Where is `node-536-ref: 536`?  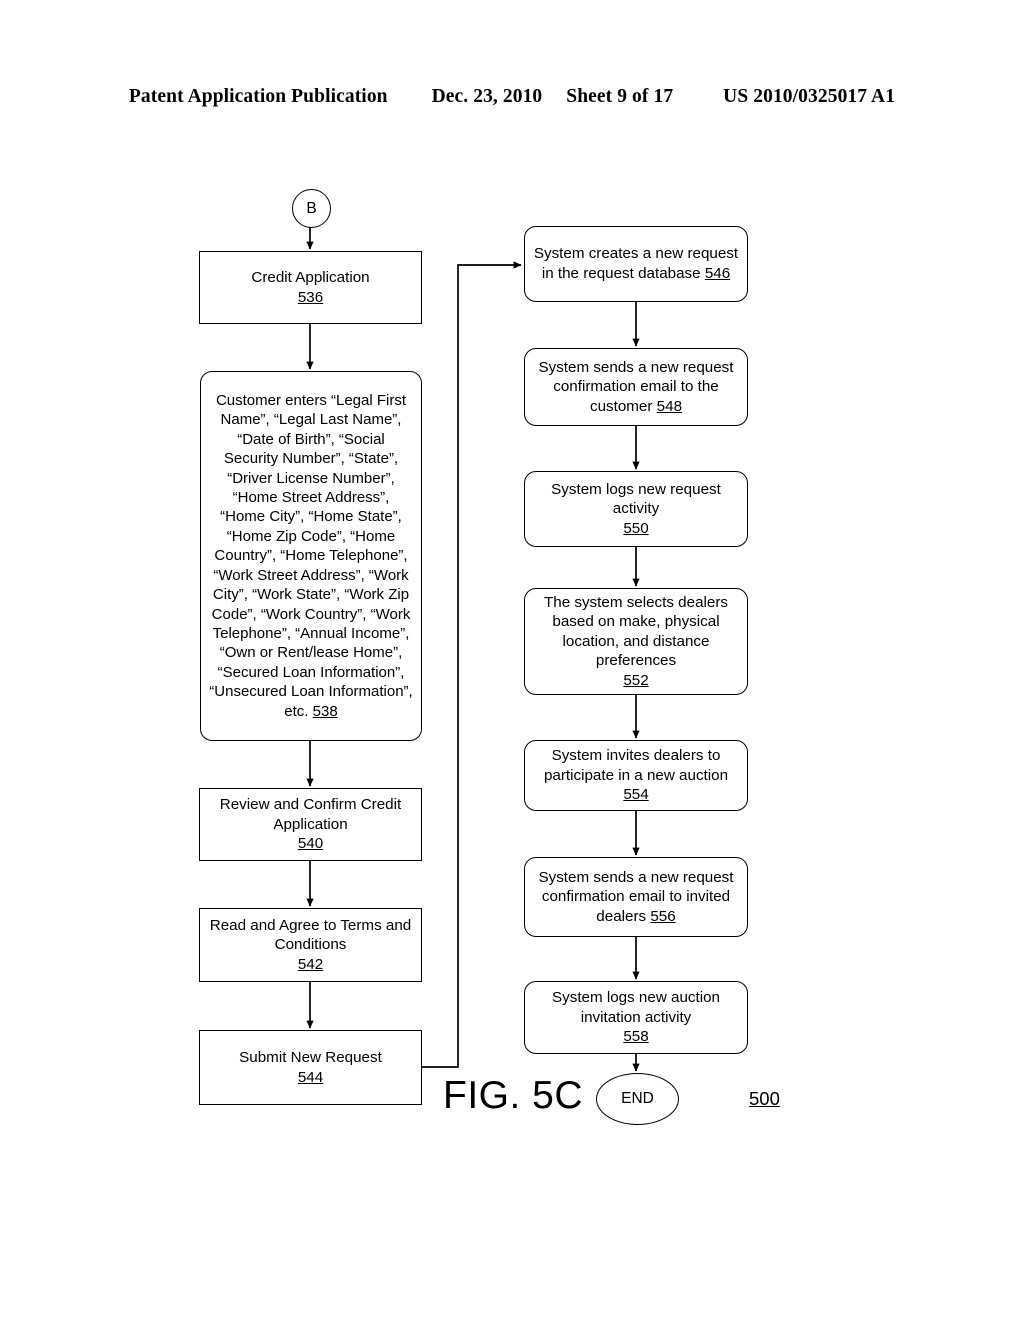
node-536-ref: 536 is located at coordinates (310, 297).